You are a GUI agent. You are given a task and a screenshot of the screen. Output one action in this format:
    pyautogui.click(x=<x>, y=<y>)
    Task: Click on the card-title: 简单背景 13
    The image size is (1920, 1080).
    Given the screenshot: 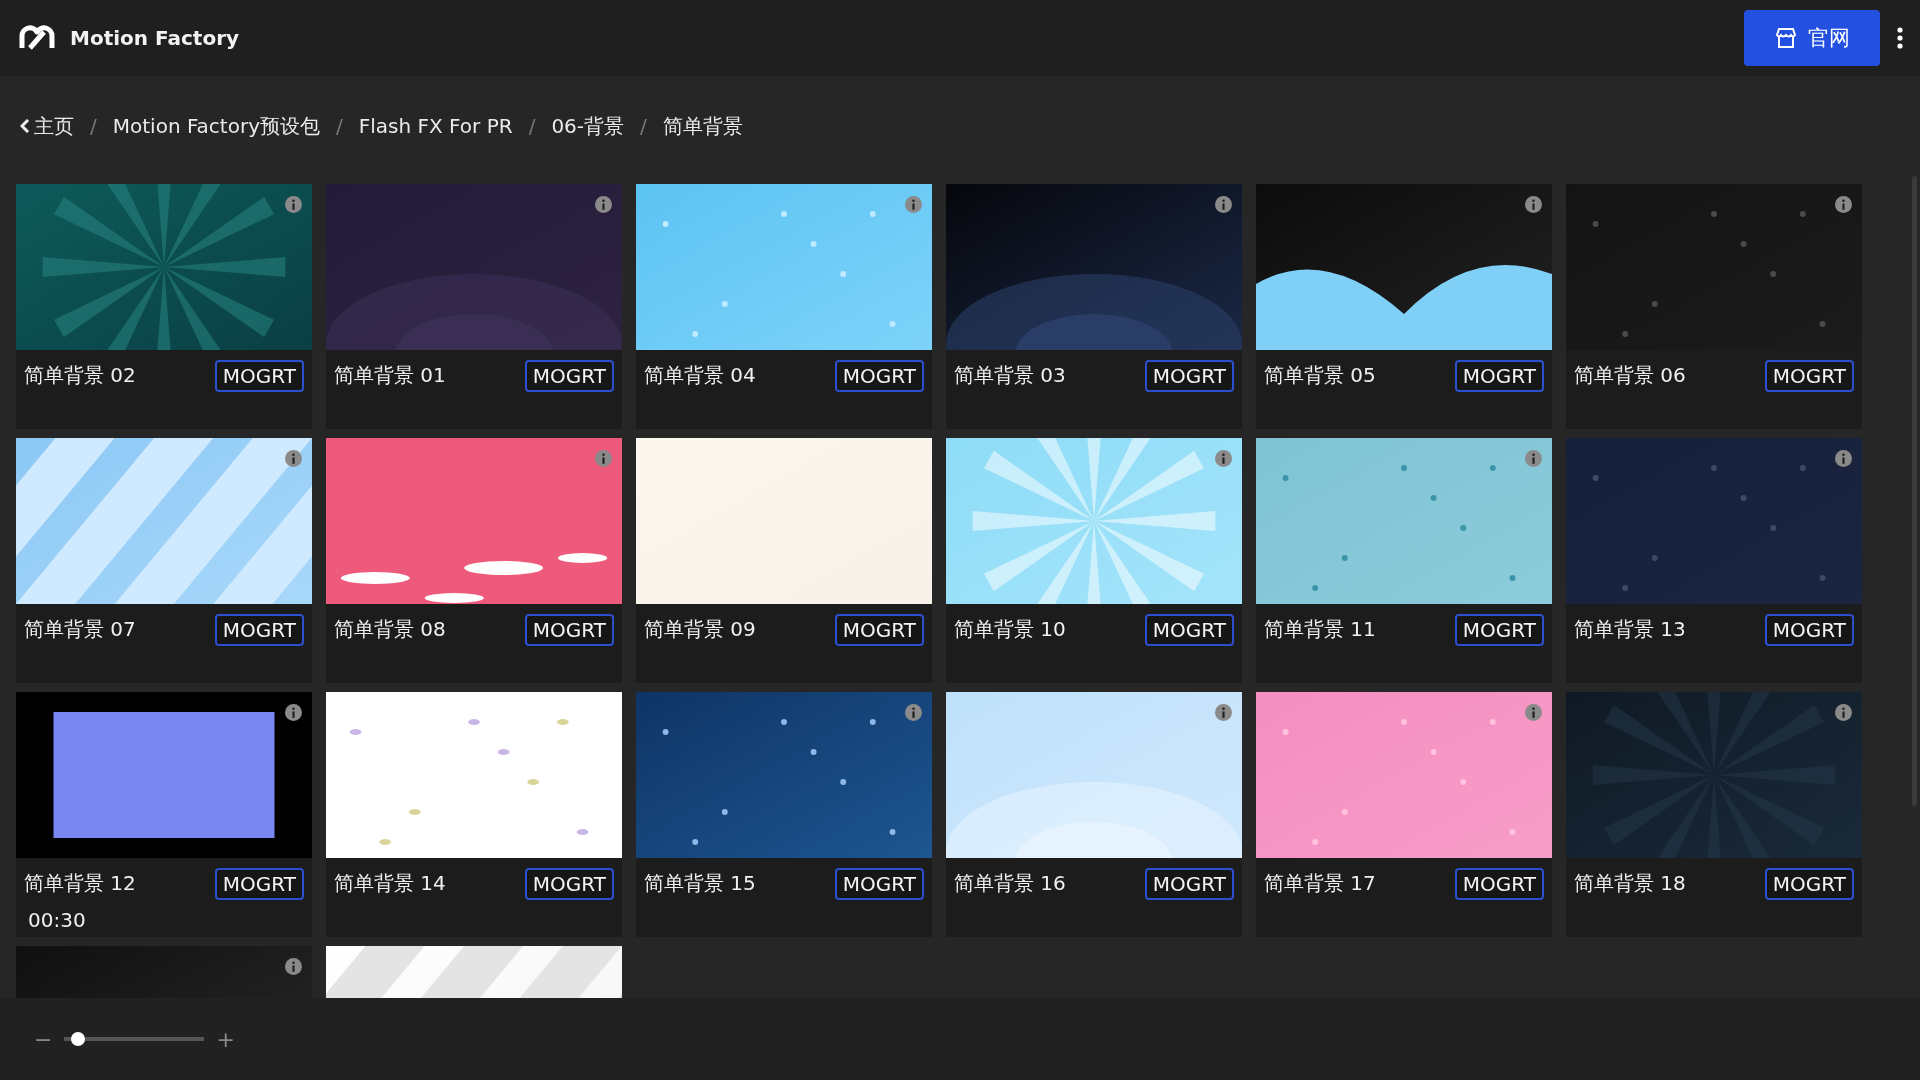 What is the action you would take?
    pyautogui.click(x=1630, y=629)
    